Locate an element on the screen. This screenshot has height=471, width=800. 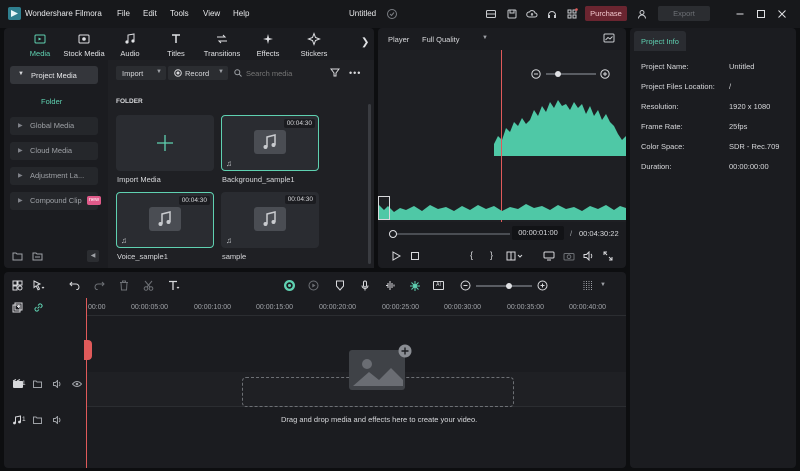
mark-out-icon: } is located at coordinates (491, 255).